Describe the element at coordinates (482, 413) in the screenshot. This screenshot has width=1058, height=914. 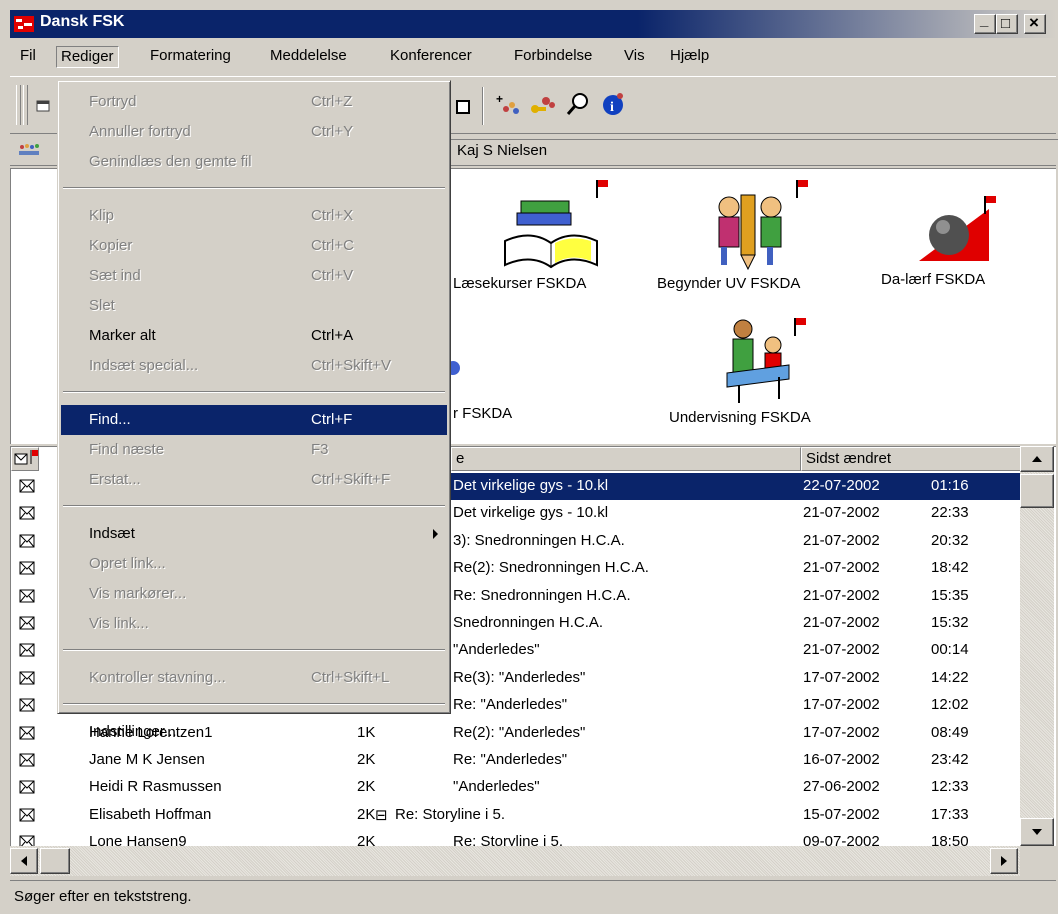
I see `conference-label: r FSKDA` at that location.